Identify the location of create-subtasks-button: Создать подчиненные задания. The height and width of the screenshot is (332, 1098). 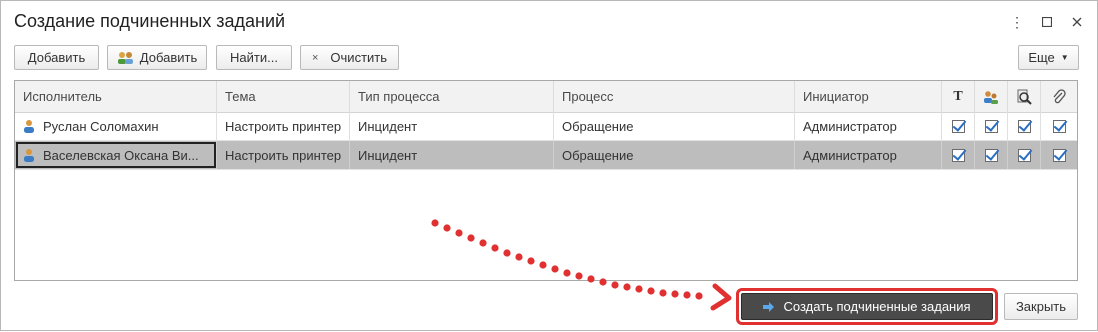
(867, 306).